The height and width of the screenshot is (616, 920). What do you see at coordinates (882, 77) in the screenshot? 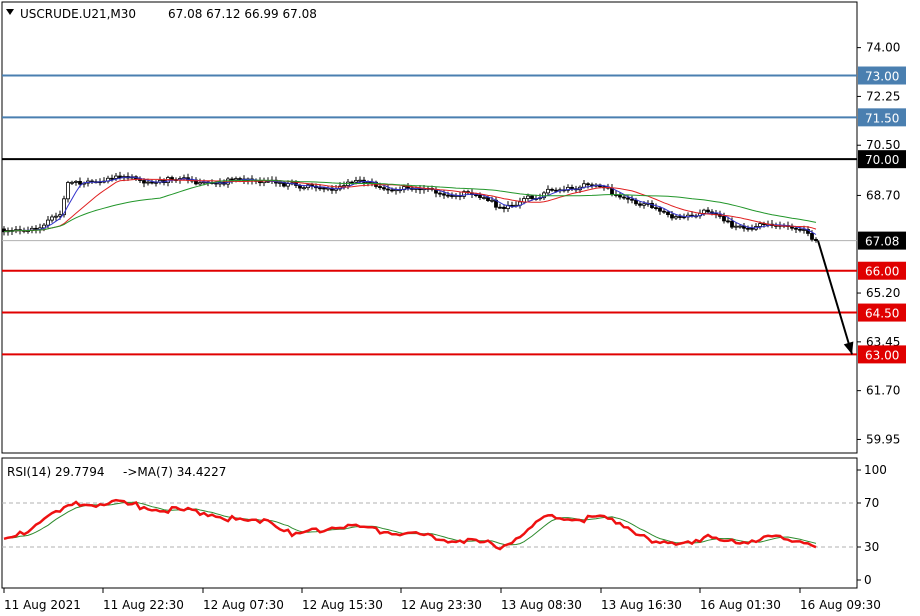
I see `level-tag-73.00-label: 73.00` at bounding box center [882, 77].